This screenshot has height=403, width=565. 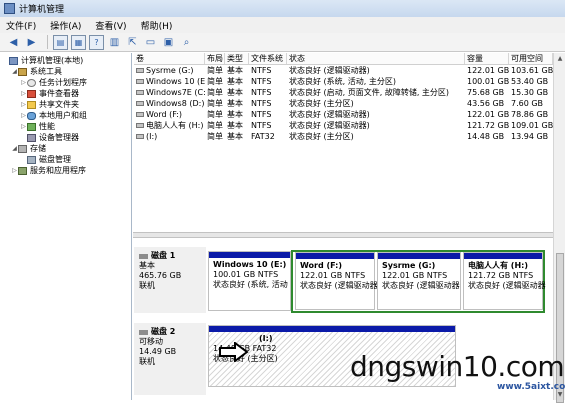 I want to click on cell-free-space: 13.94 GB, so click(x=530, y=136).